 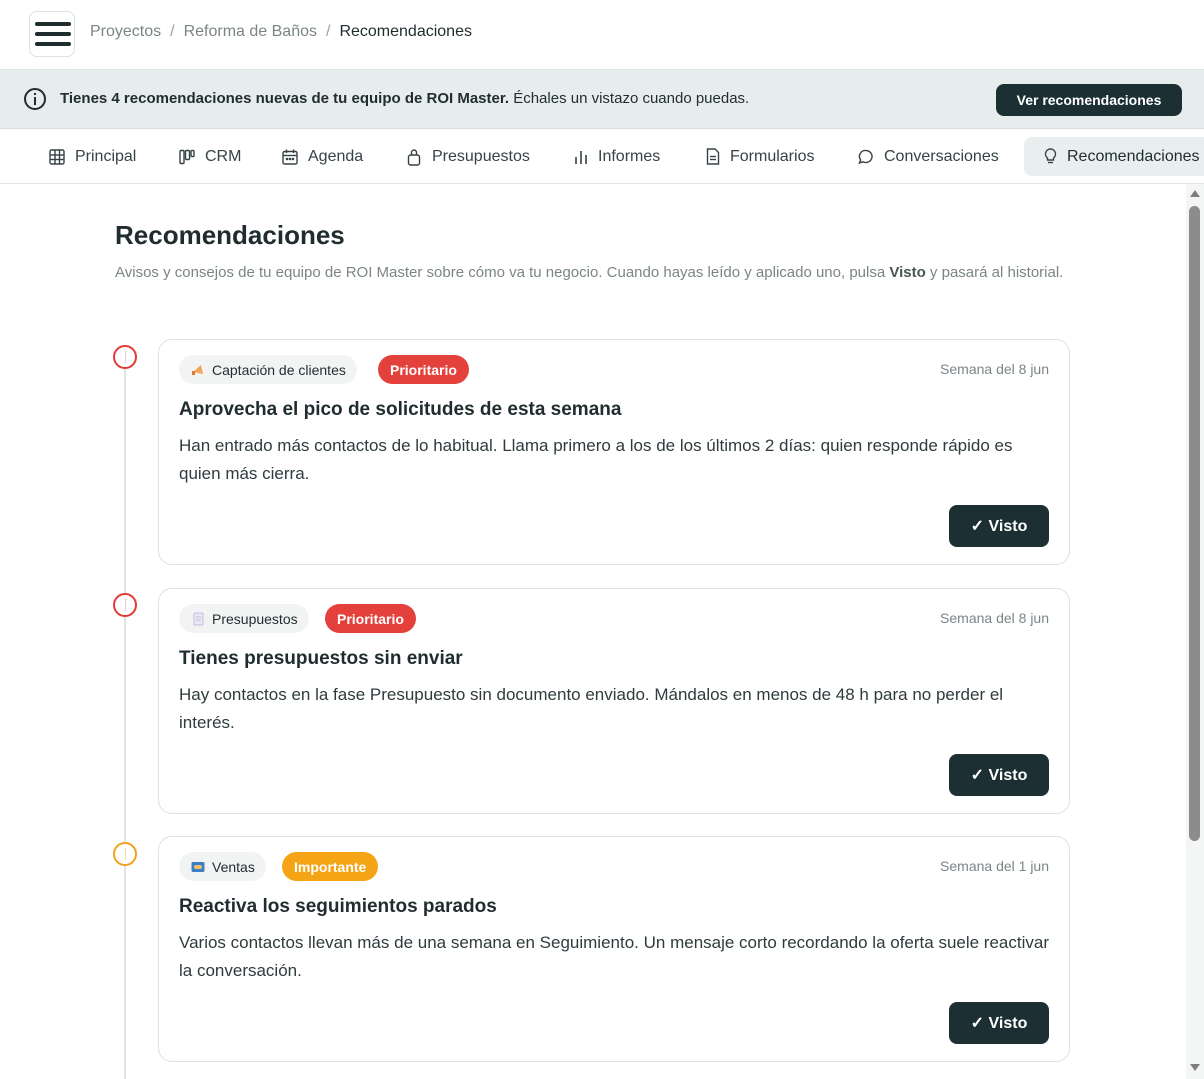 What do you see at coordinates (198, 866) in the screenshot?
I see `handshake-icon` at bounding box center [198, 866].